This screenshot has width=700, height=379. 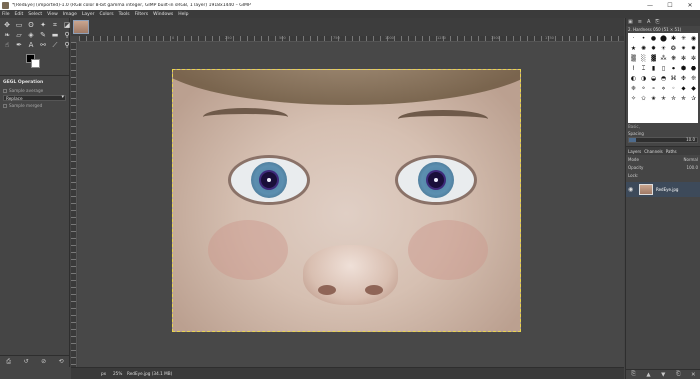 I want to click on brush-swatch: ◑, so click(x=643, y=78).